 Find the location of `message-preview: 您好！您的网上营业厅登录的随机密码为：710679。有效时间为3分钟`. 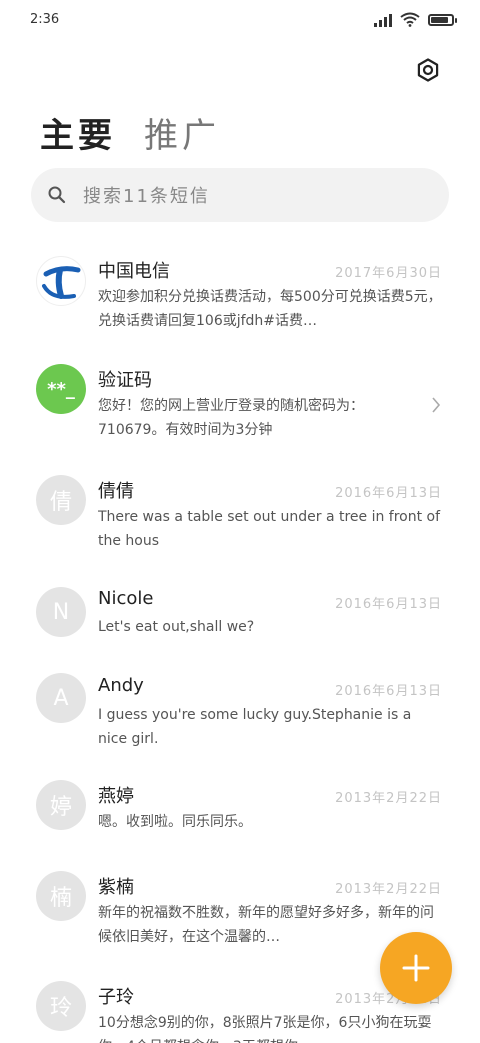

message-preview: 您好！您的网上营业厅登录的随机密码为：710679。有效时间为3分钟 is located at coordinates (231, 418).